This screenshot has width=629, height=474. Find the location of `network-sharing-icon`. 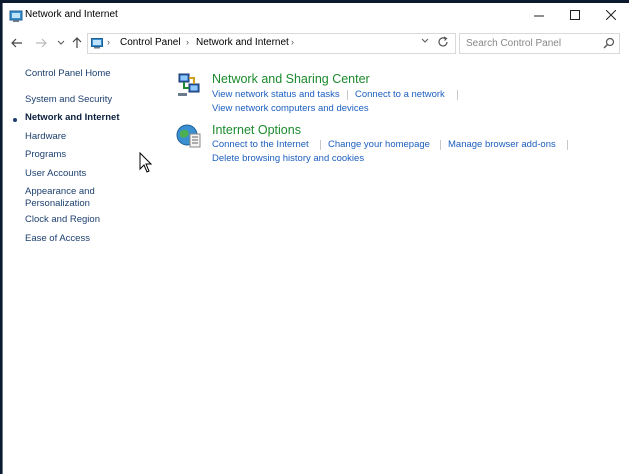

network-sharing-icon is located at coordinates (189, 85).